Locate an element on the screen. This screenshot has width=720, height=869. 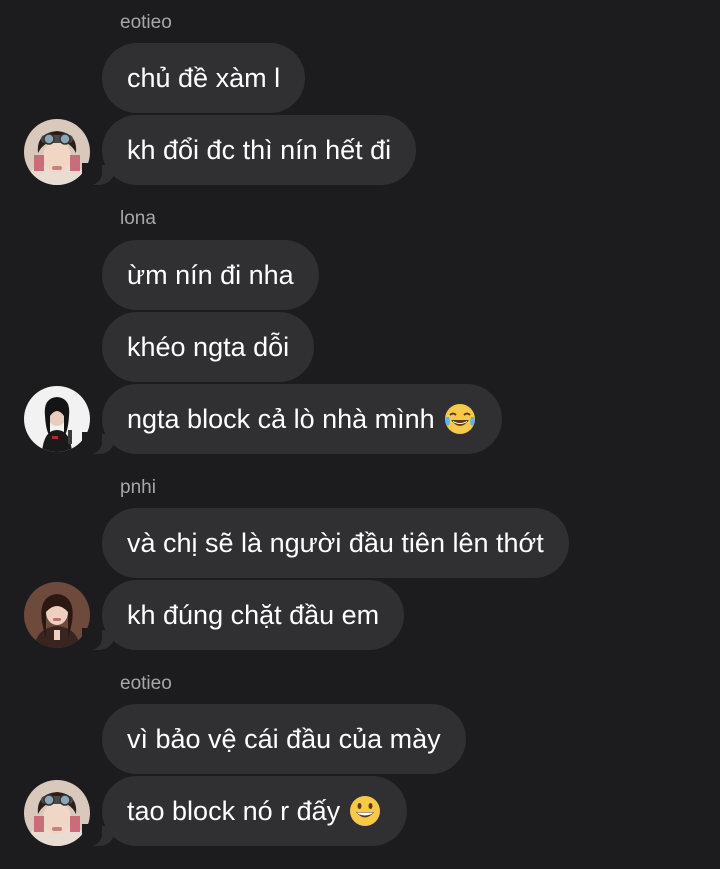
message-text: kh đúng chặt đầu em is located at coordinates (253, 614).